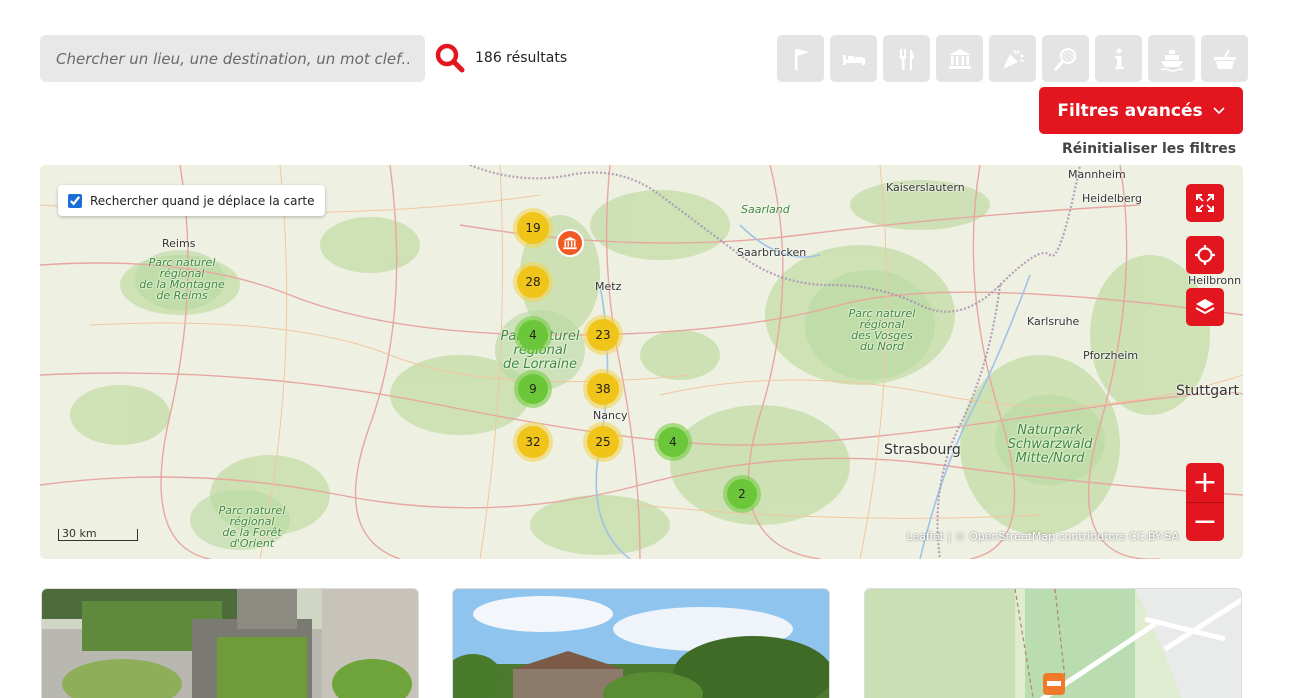  I want to click on advanced-filters-button: Filtres avancés, so click(1141, 110).